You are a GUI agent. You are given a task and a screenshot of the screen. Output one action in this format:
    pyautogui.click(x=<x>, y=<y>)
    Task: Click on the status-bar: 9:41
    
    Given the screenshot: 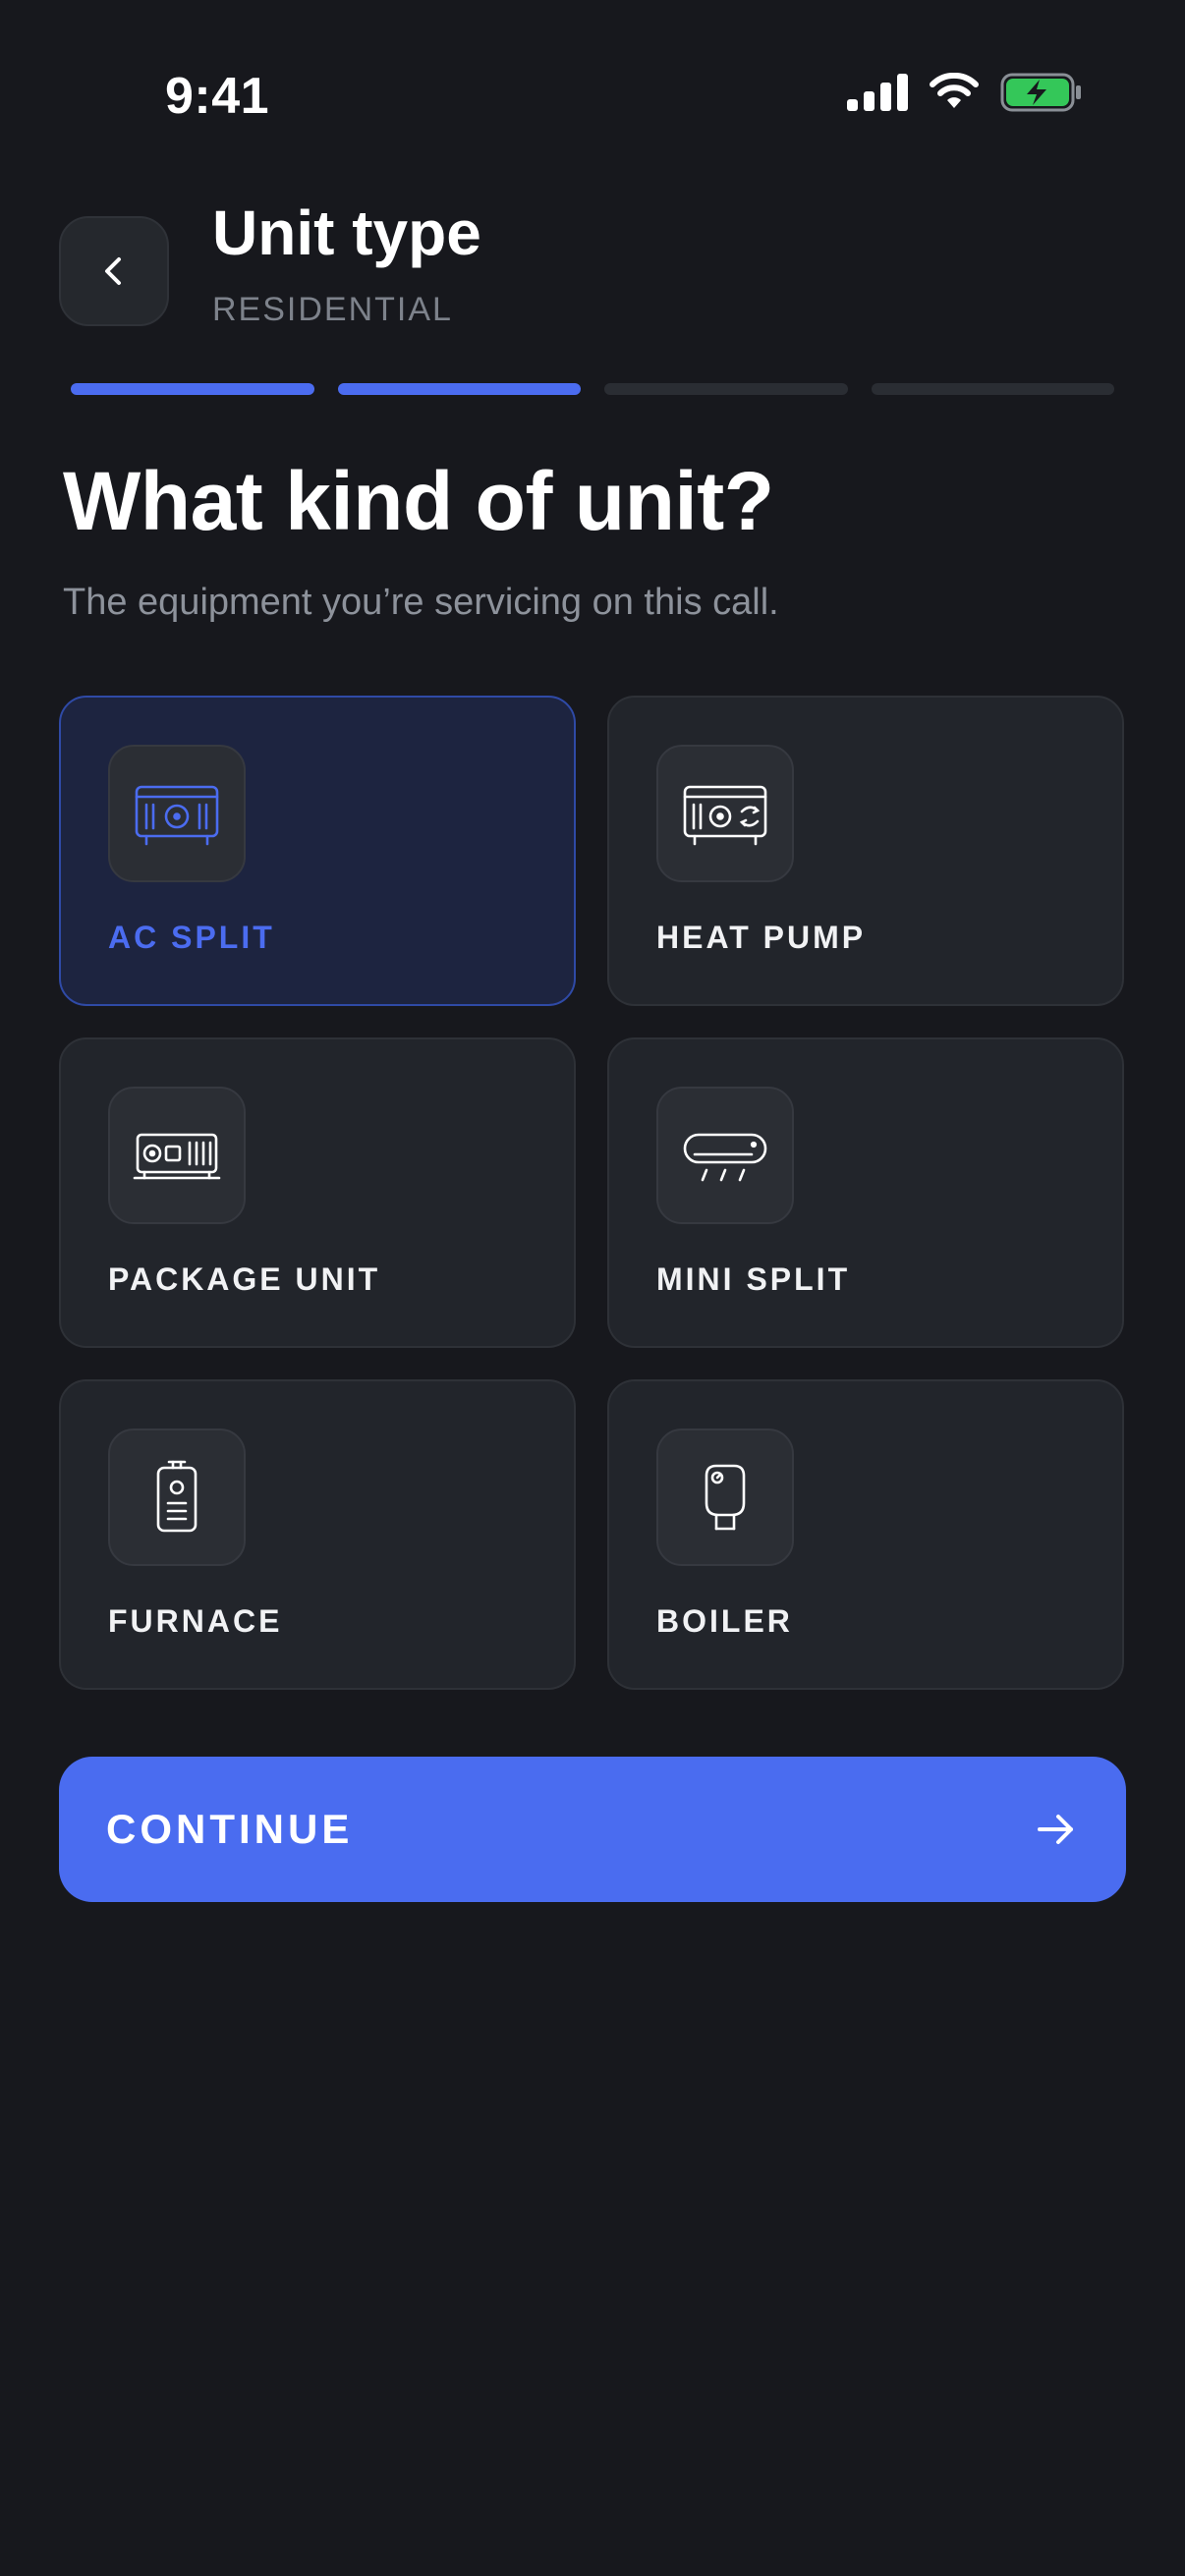 What is the action you would take?
    pyautogui.click(x=592, y=96)
    